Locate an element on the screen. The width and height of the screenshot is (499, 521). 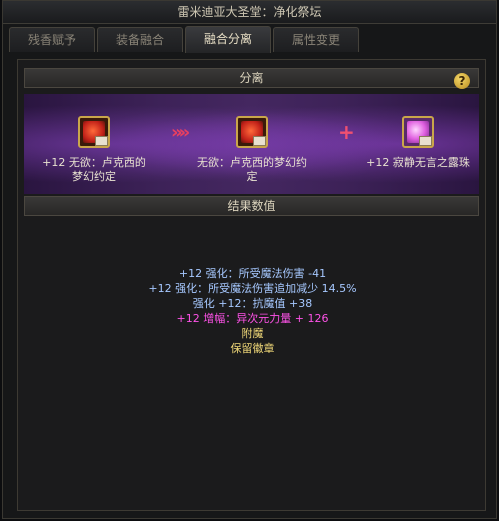
result-item-icon is located at coordinates (252, 132).